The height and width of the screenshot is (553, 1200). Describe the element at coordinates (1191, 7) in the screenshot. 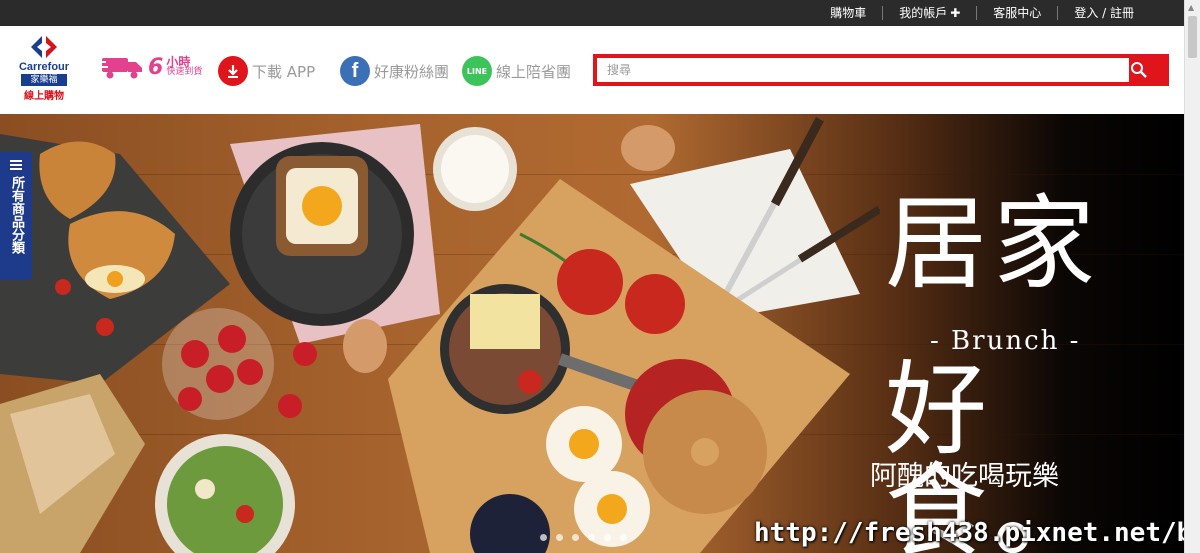

I see `scroll-up-icon: ▲` at that location.